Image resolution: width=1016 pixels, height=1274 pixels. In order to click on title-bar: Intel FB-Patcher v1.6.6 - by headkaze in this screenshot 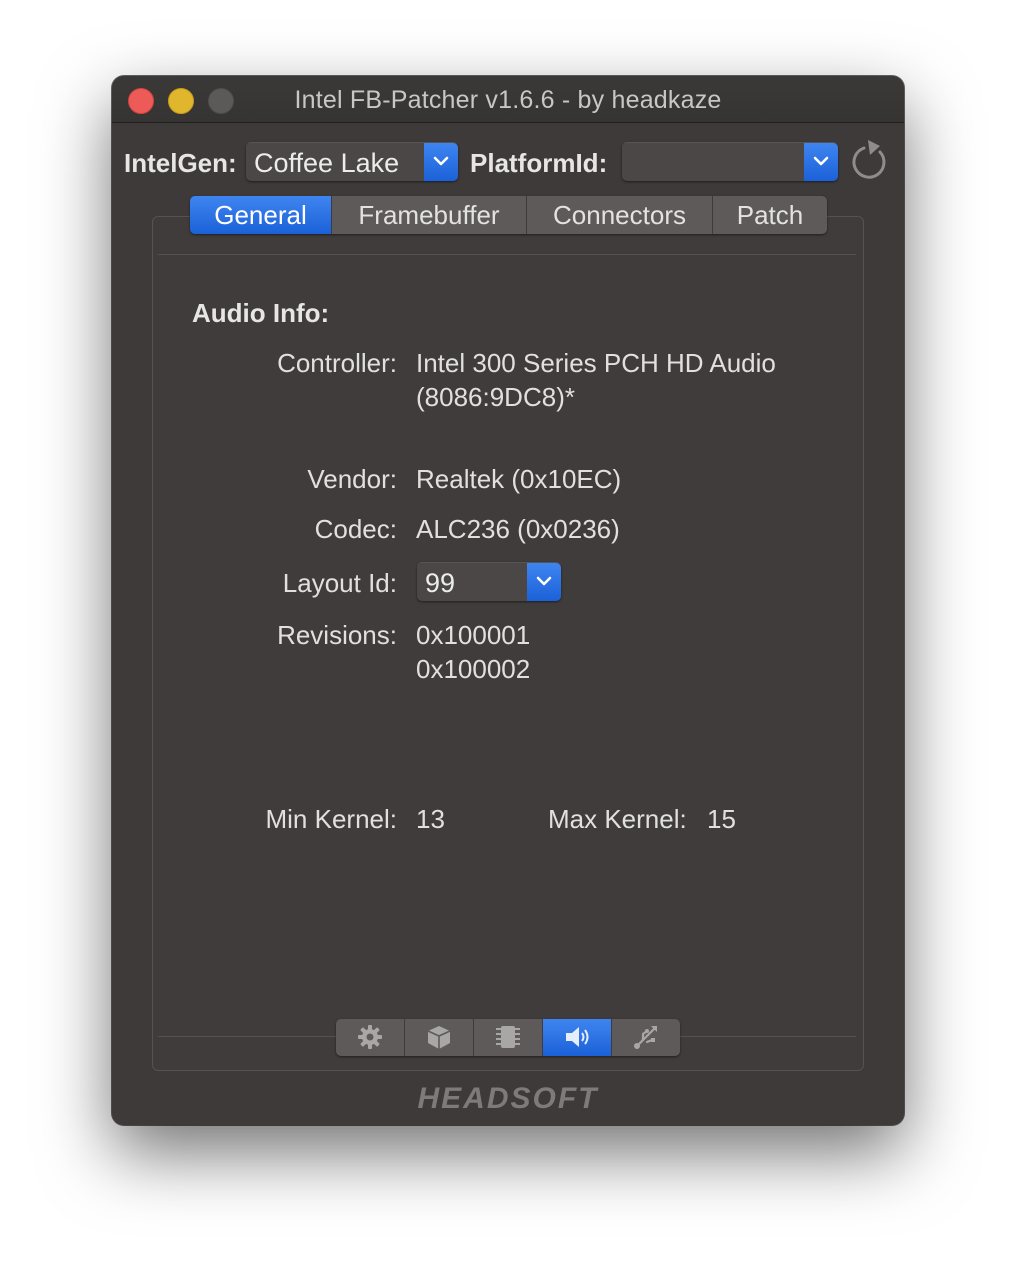, I will do `click(508, 99)`.